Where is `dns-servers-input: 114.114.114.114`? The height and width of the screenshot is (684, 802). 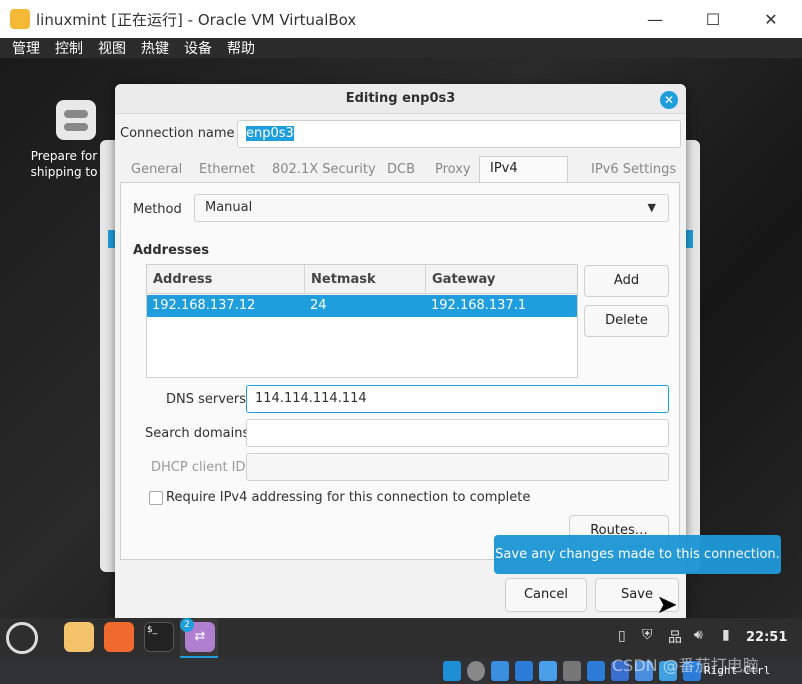 dns-servers-input: 114.114.114.114 is located at coordinates (457, 399).